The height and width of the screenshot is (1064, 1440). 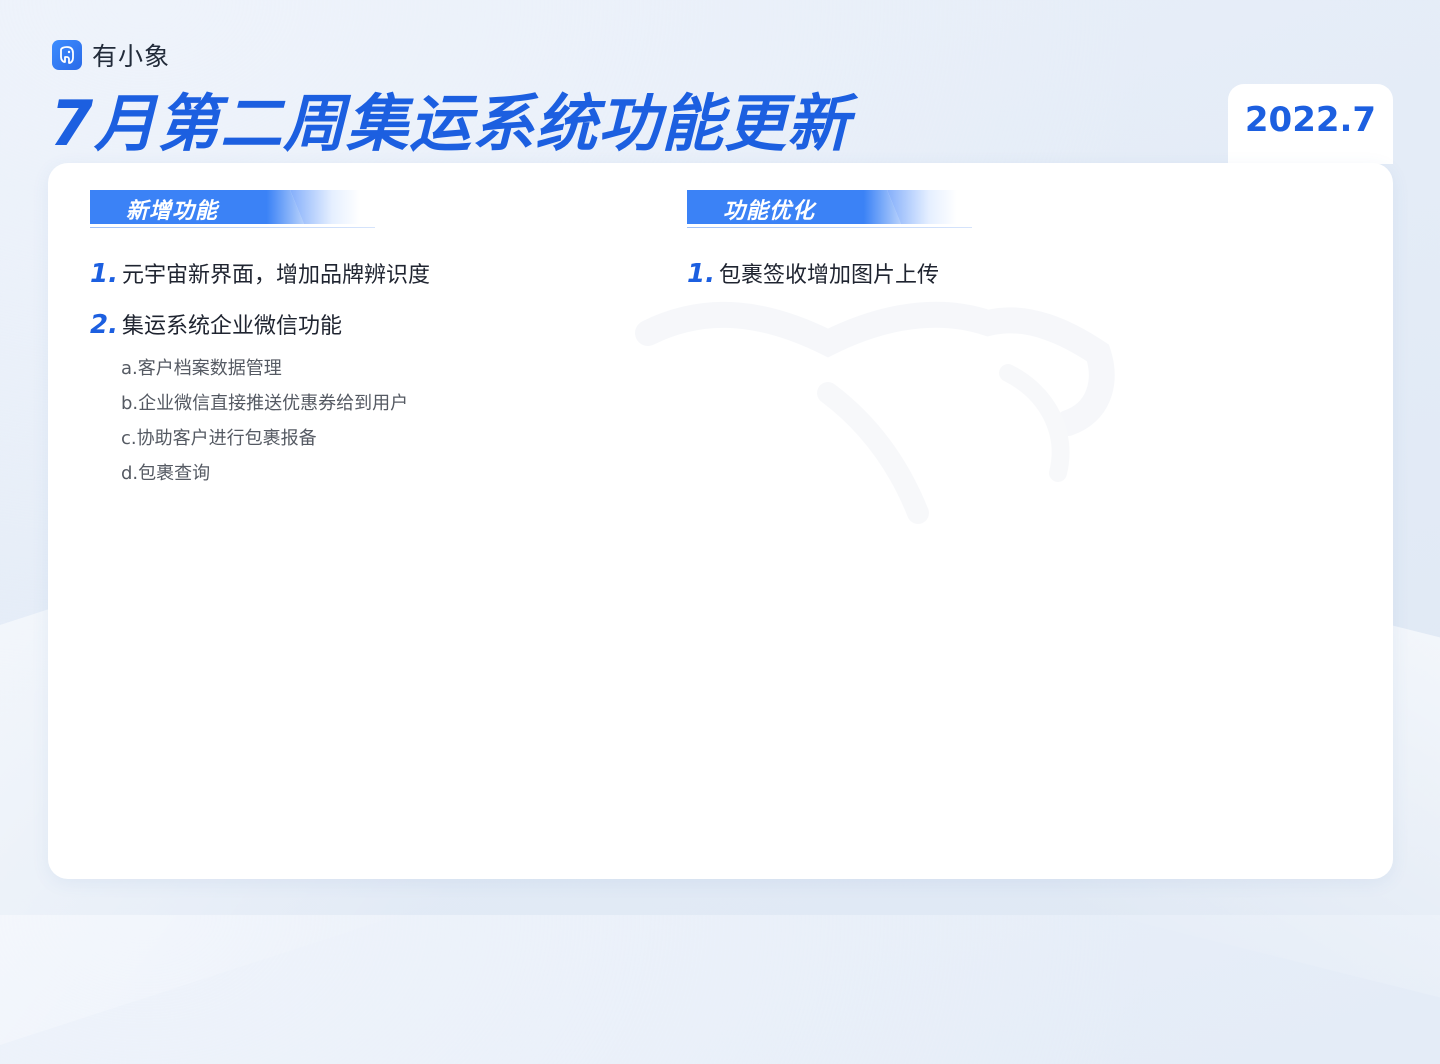 I want to click on section-header: 功能优化, so click(x=829, y=207).